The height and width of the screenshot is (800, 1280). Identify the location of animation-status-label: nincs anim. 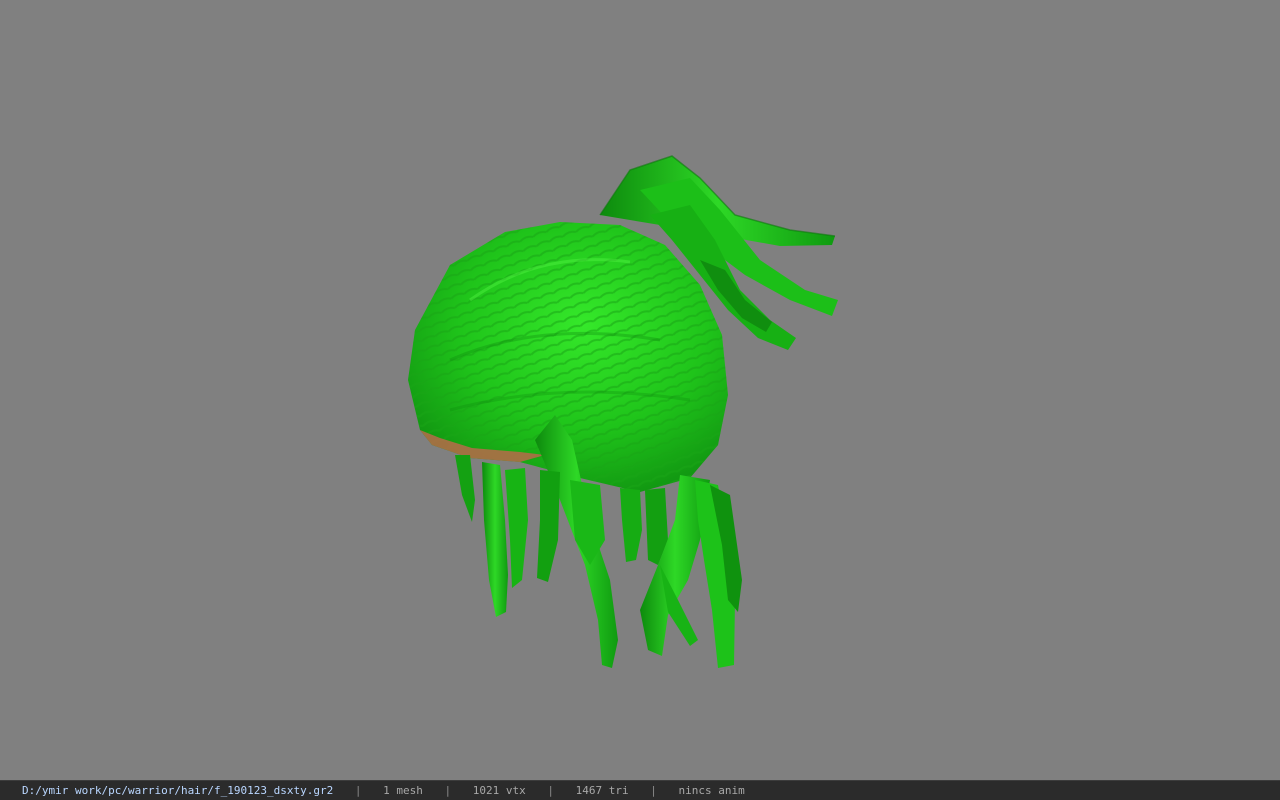
(711, 790).